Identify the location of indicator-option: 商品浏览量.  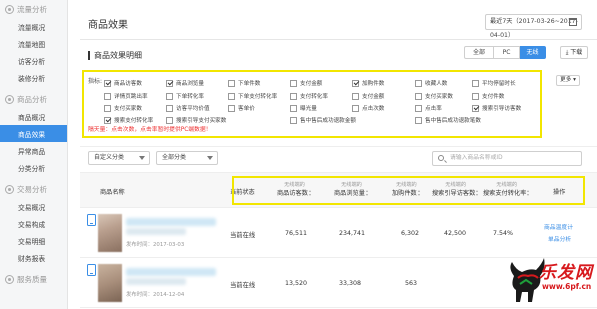
(185, 83).